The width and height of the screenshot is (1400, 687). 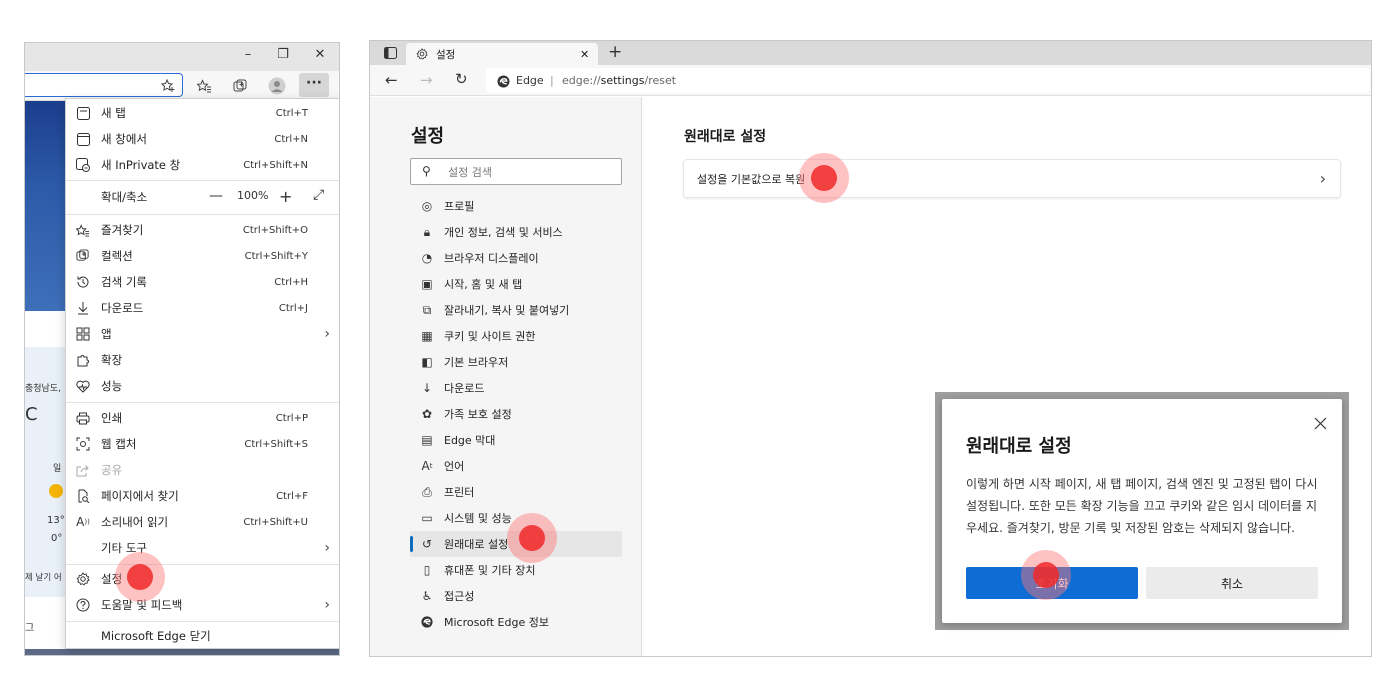 I want to click on sidebar-item-accessibility: ♿︎ 접근성, so click(x=516, y=596).